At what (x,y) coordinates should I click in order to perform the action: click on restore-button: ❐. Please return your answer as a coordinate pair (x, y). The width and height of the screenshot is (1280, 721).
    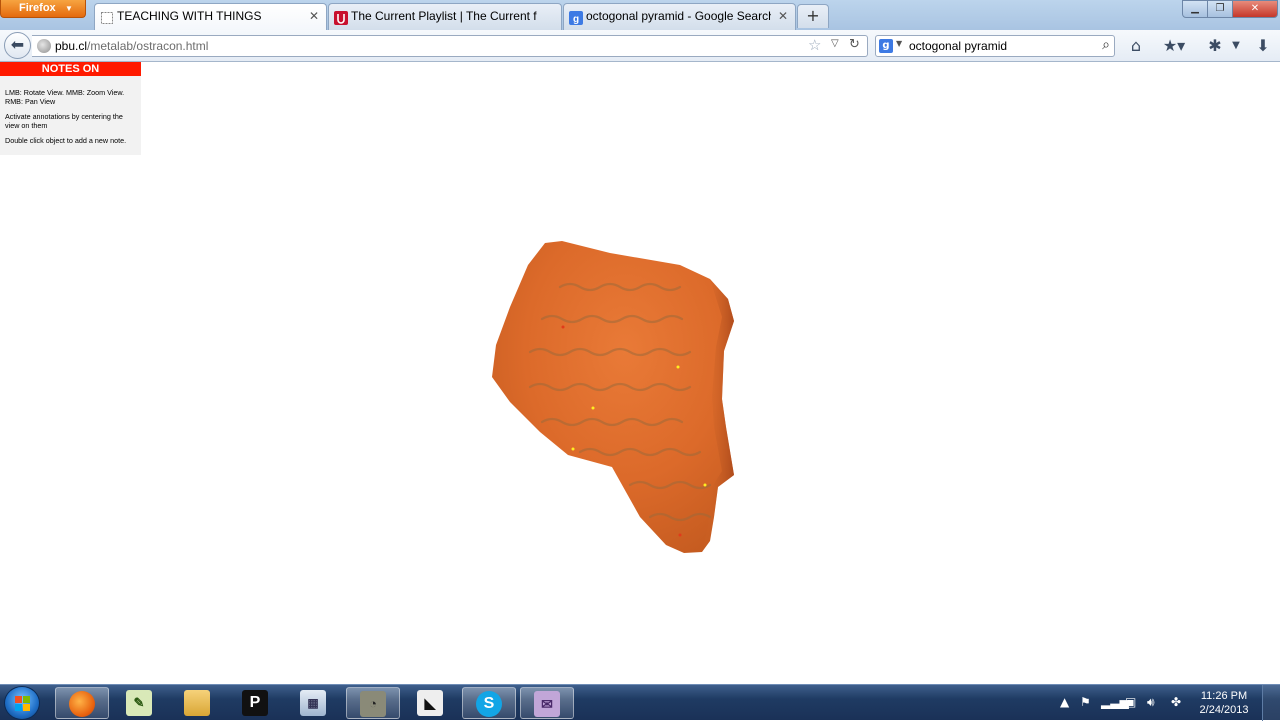
    Looking at the image, I should click on (1220, 9).